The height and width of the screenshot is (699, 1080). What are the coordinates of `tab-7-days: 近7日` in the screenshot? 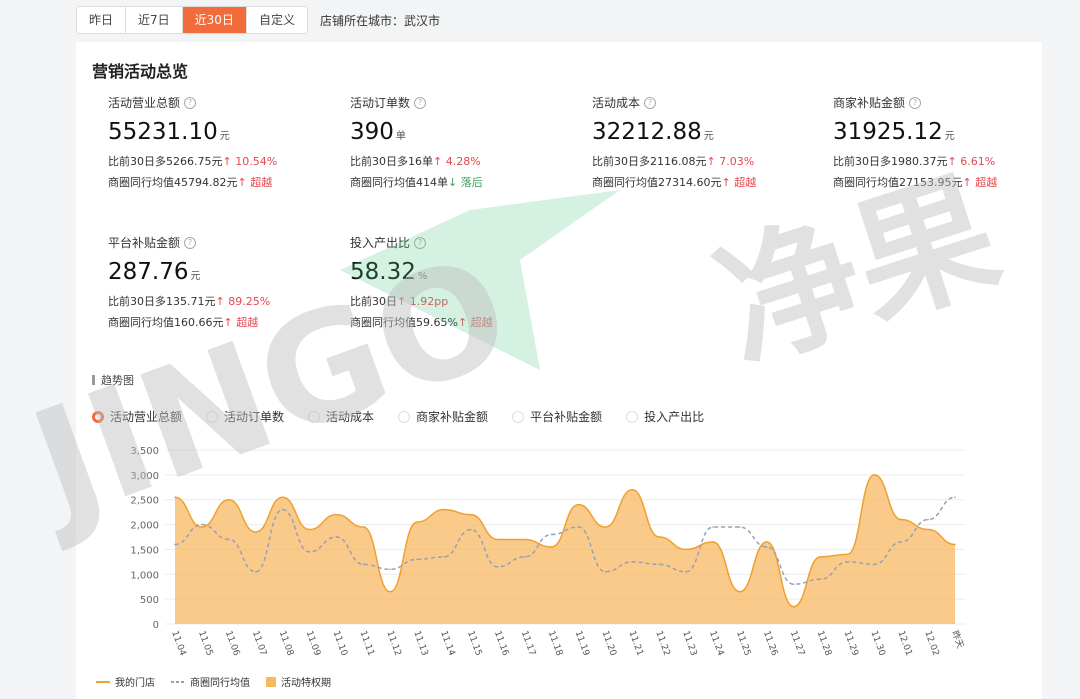 It's located at (154, 20).